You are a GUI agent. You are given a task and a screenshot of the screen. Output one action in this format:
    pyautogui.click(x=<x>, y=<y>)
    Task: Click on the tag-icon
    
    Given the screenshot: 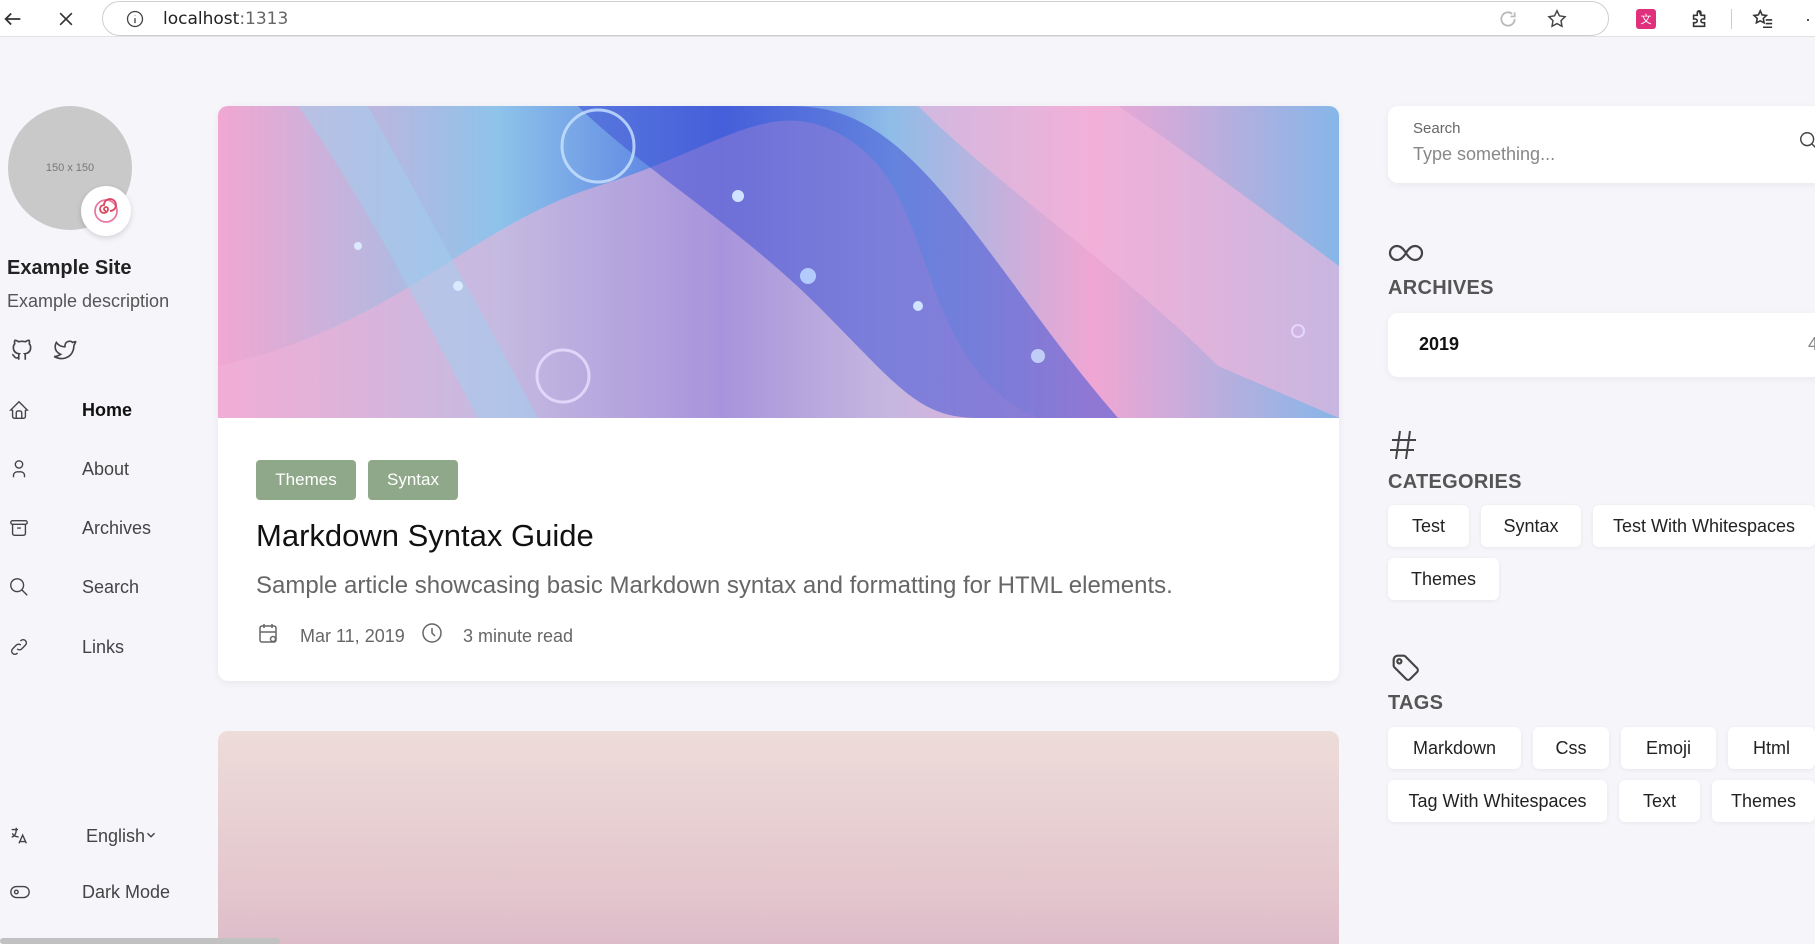 What is the action you would take?
    pyautogui.click(x=1405, y=669)
    